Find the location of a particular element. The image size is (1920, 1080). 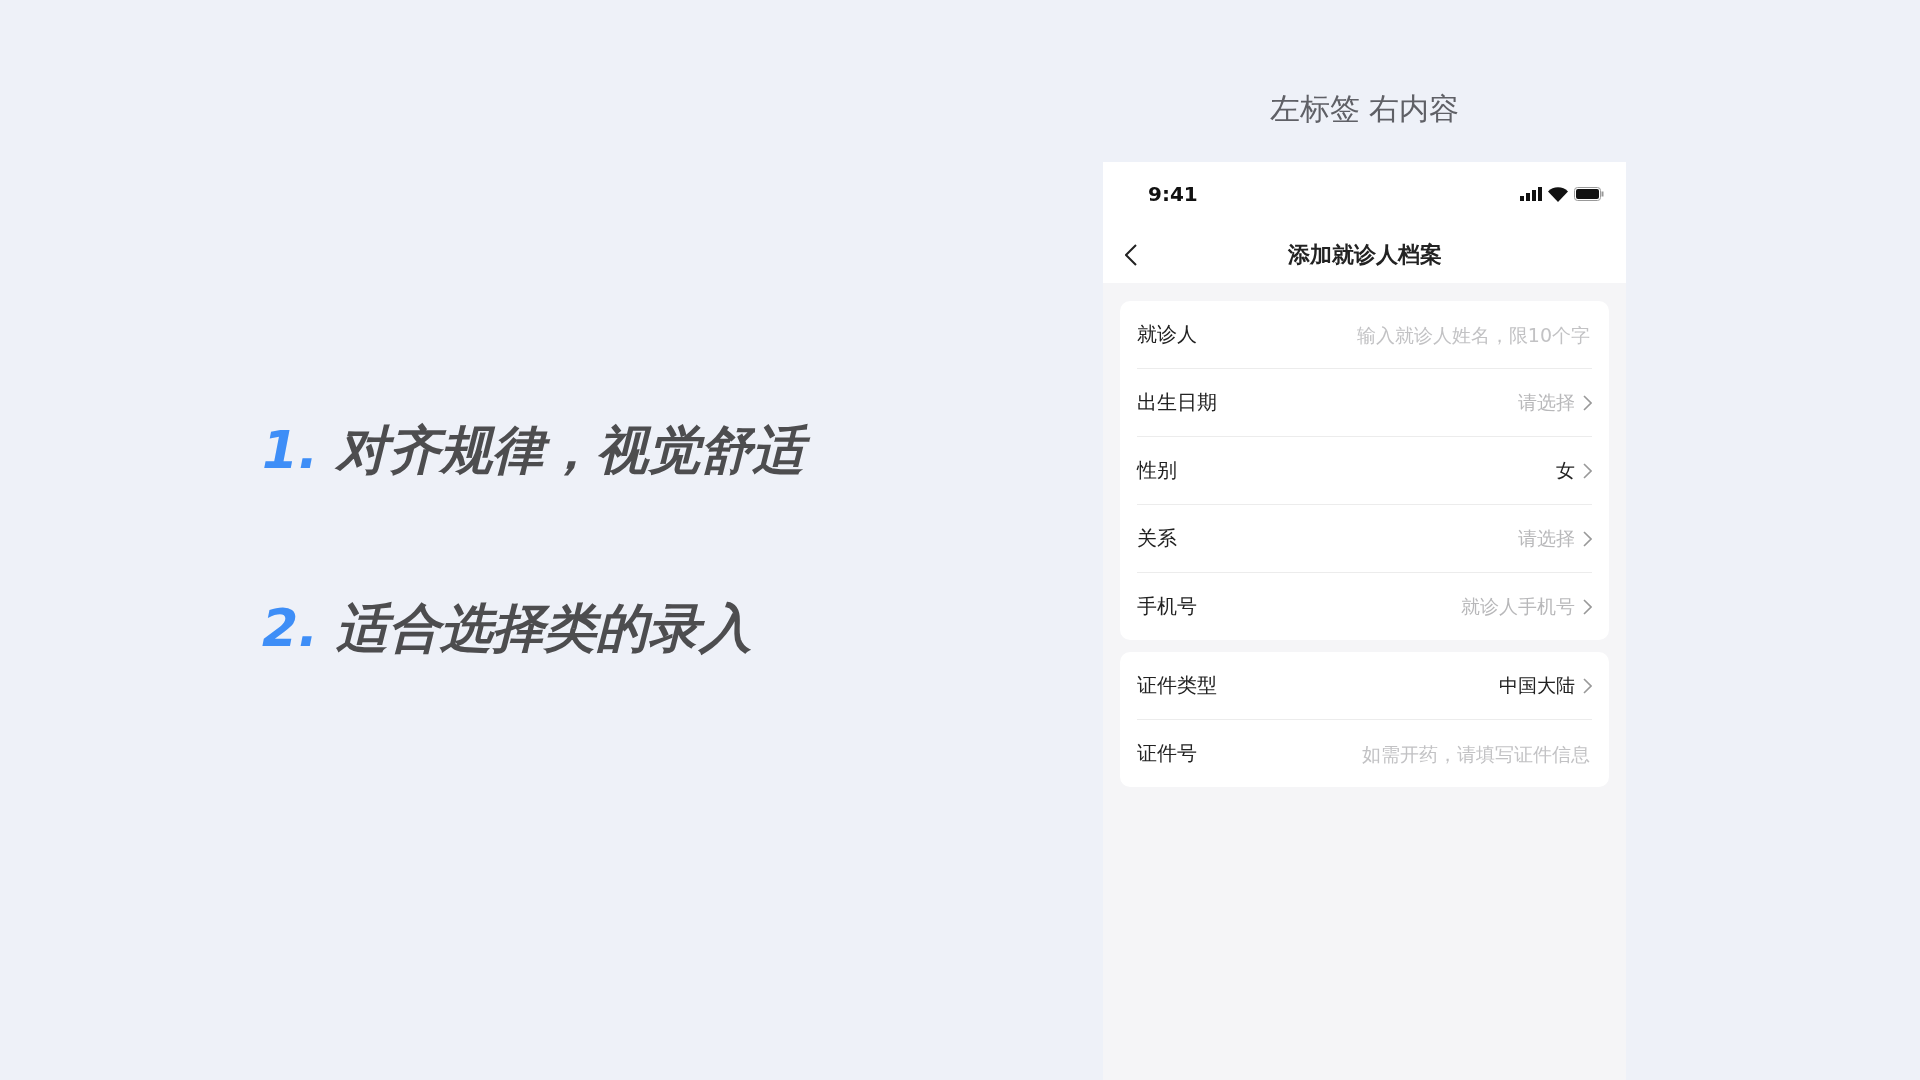

field-label: 性别 is located at coordinates (1157, 470).